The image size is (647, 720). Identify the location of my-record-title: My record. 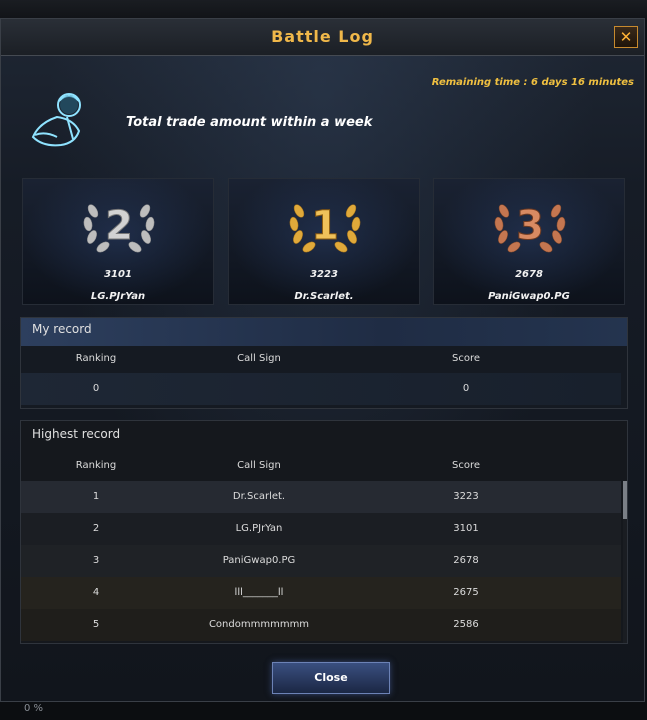
(62, 329).